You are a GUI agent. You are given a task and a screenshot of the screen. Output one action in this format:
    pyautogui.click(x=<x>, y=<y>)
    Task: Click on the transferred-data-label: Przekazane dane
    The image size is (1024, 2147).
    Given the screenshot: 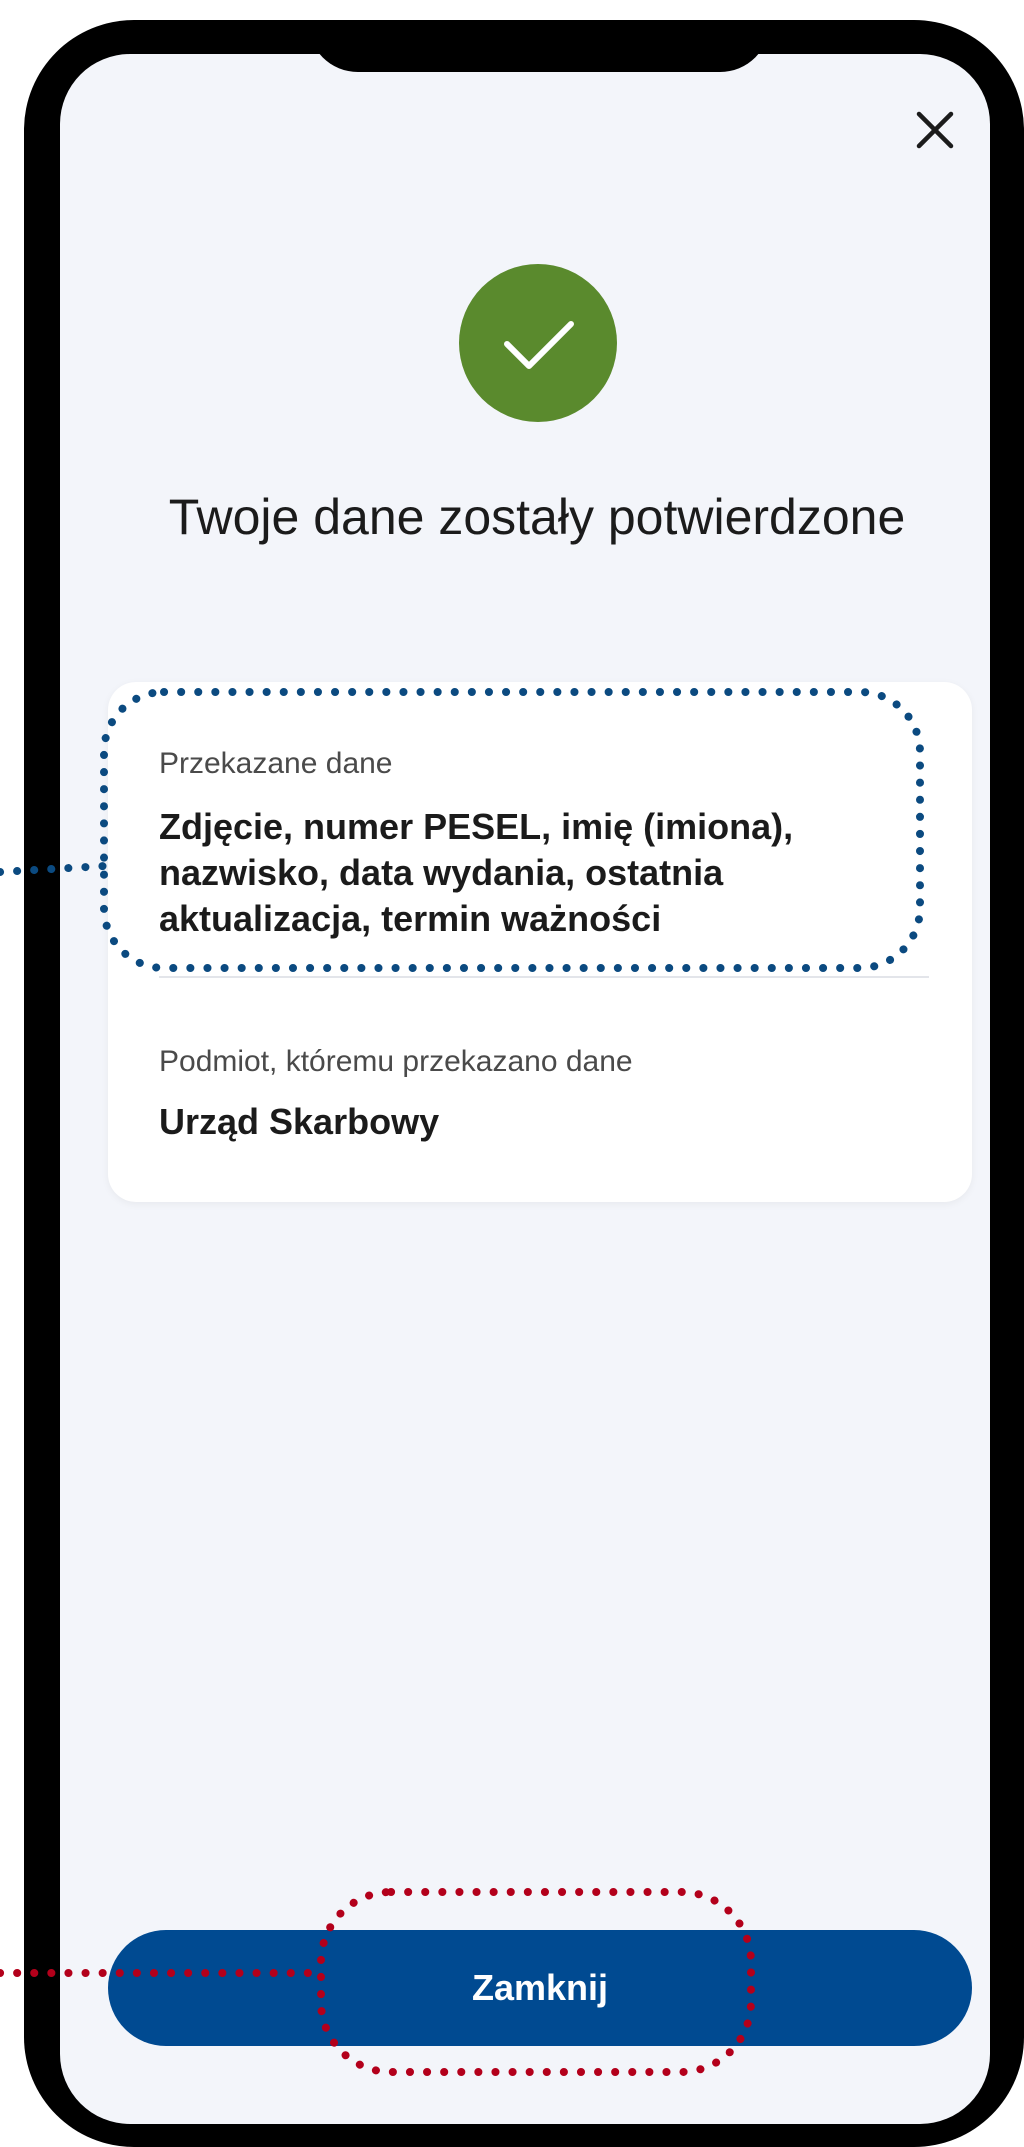 What is the action you would take?
    pyautogui.click(x=276, y=763)
    